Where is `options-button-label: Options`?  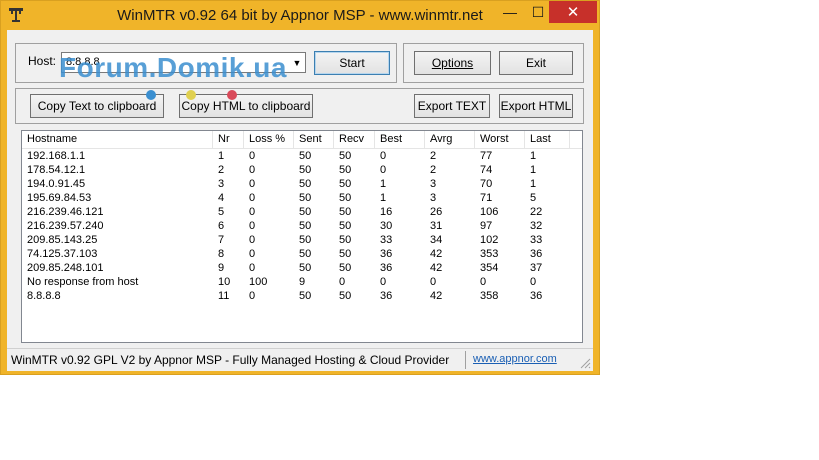 options-button-label: Options is located at coordinates (452, 63).